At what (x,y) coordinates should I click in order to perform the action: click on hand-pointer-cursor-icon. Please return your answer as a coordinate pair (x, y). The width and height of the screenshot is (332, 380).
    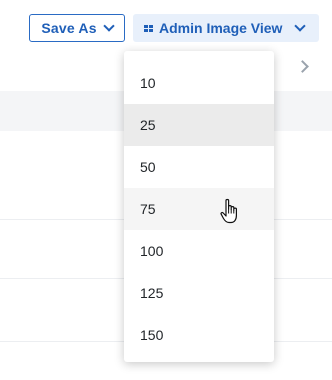
    Looking at the image, I should click on (228, 211).